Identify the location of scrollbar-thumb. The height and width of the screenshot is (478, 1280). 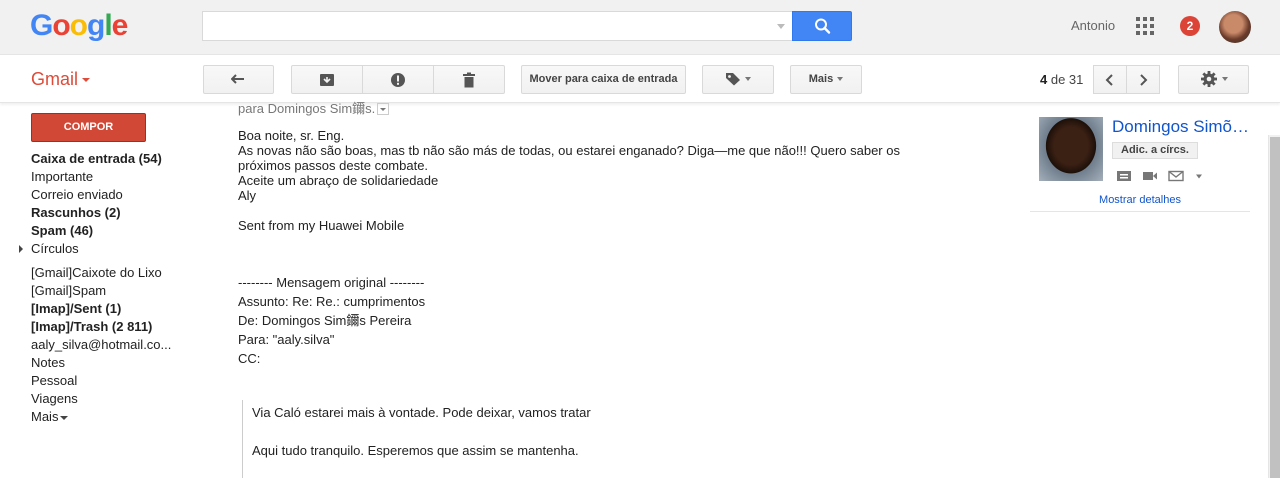
(1275, 307).